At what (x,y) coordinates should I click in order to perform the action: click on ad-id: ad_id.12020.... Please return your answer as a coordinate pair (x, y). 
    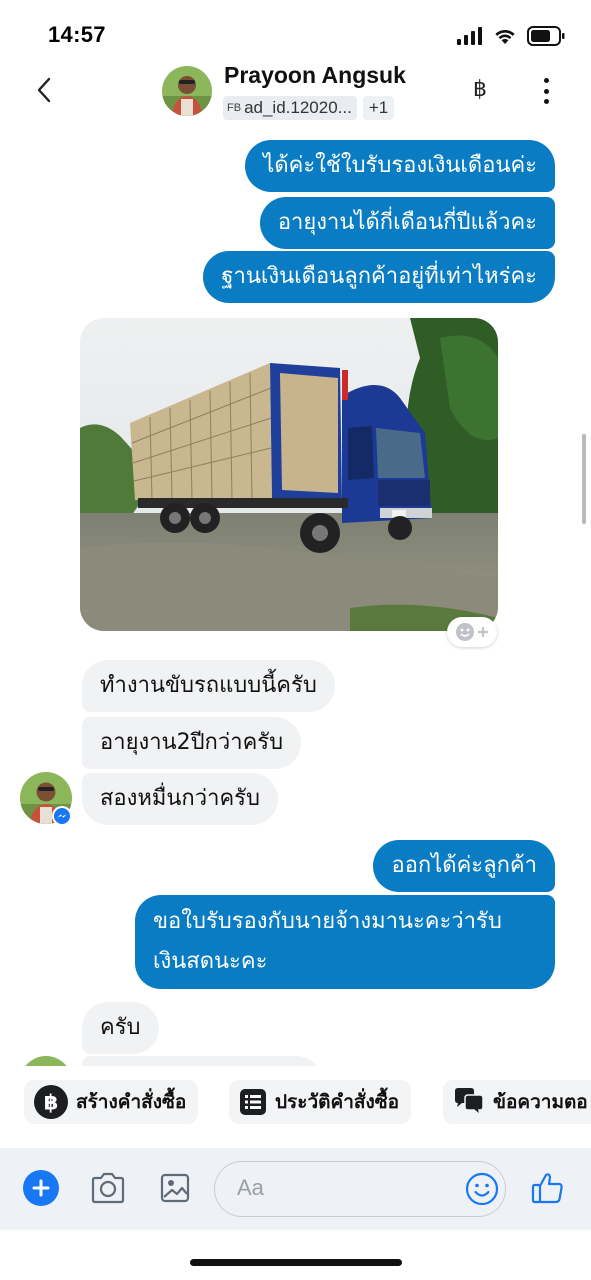
    Looking at the image, I should click on (298, 107).